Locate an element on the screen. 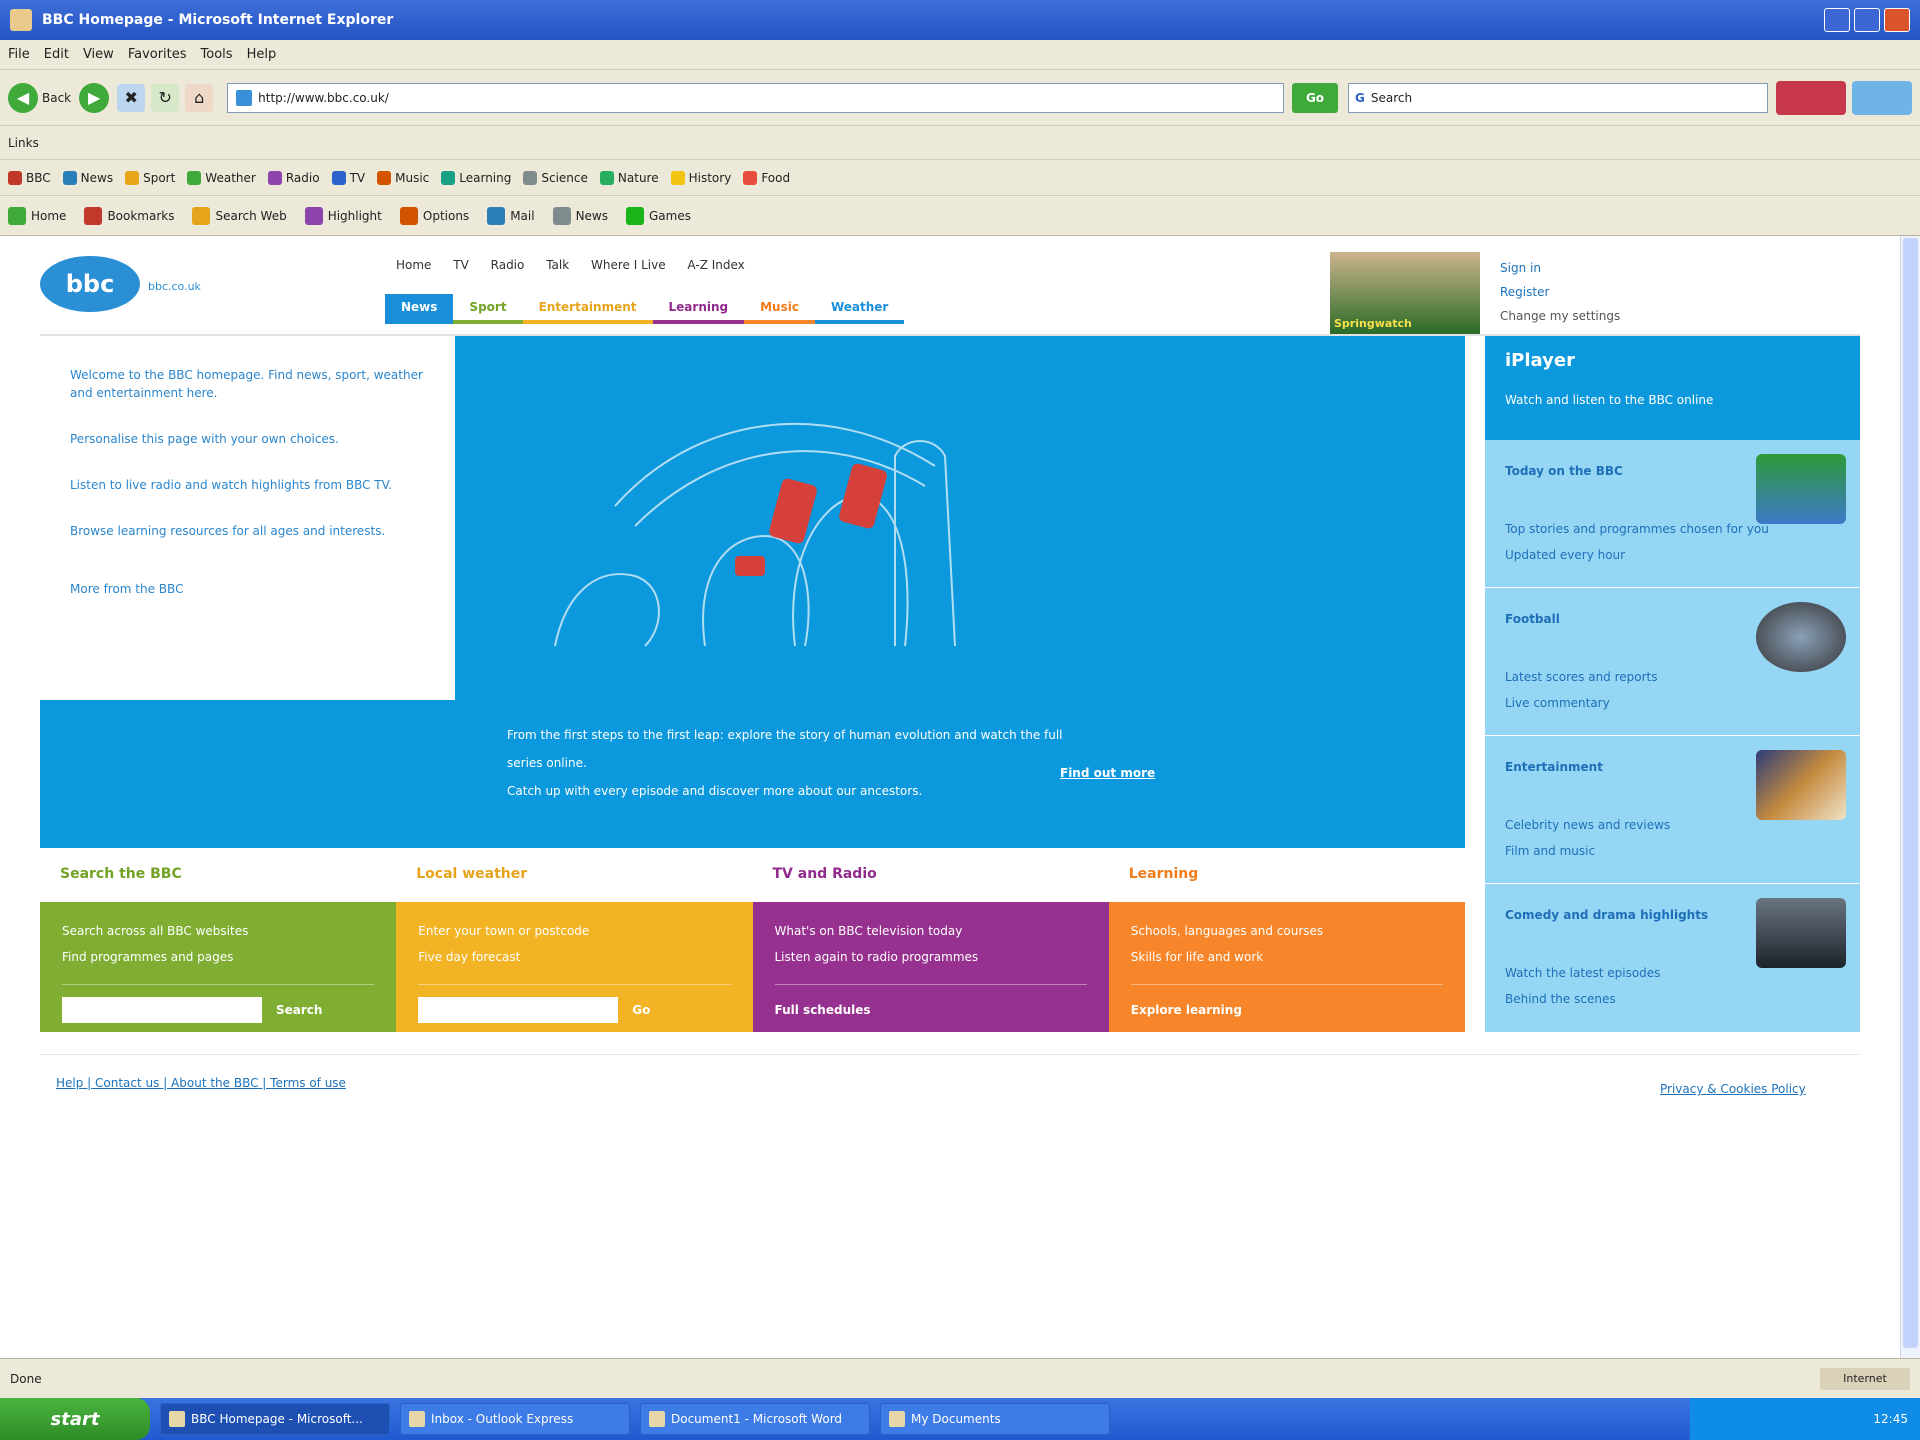 The height and width of the screenshot is (1440, 1920). favorite-item: Nature is located at coordinates (629, 177).